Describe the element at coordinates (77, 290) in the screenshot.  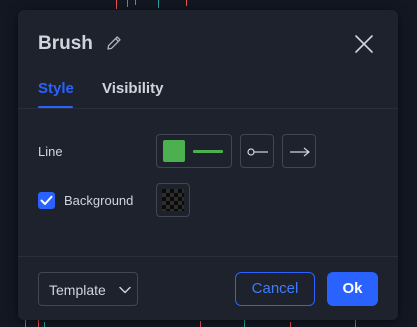
I see `template-label: Template` at that location.